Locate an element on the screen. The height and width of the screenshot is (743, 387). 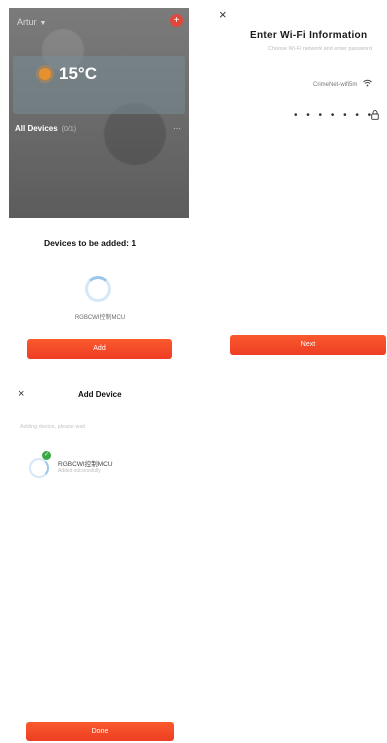
chevron-down-icon: ▼ is located at coordinates (43, 23).